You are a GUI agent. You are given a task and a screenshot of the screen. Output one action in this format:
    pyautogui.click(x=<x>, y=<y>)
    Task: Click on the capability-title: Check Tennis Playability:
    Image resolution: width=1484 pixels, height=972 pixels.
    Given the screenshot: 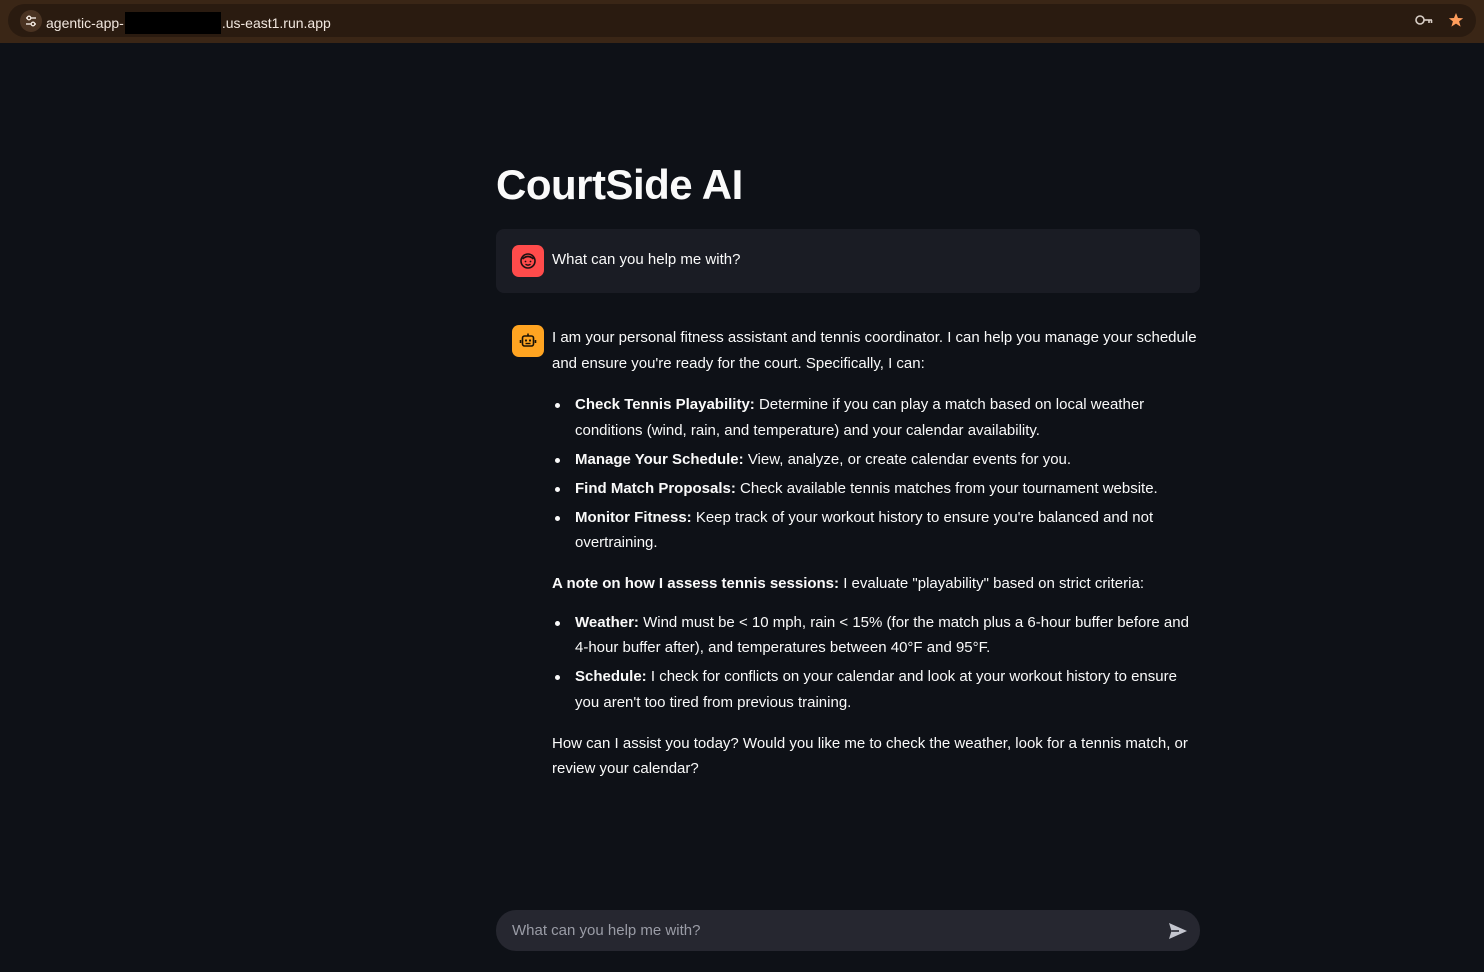 What is the action you would take?
    pyautogui.click(x=665, y=404)
    